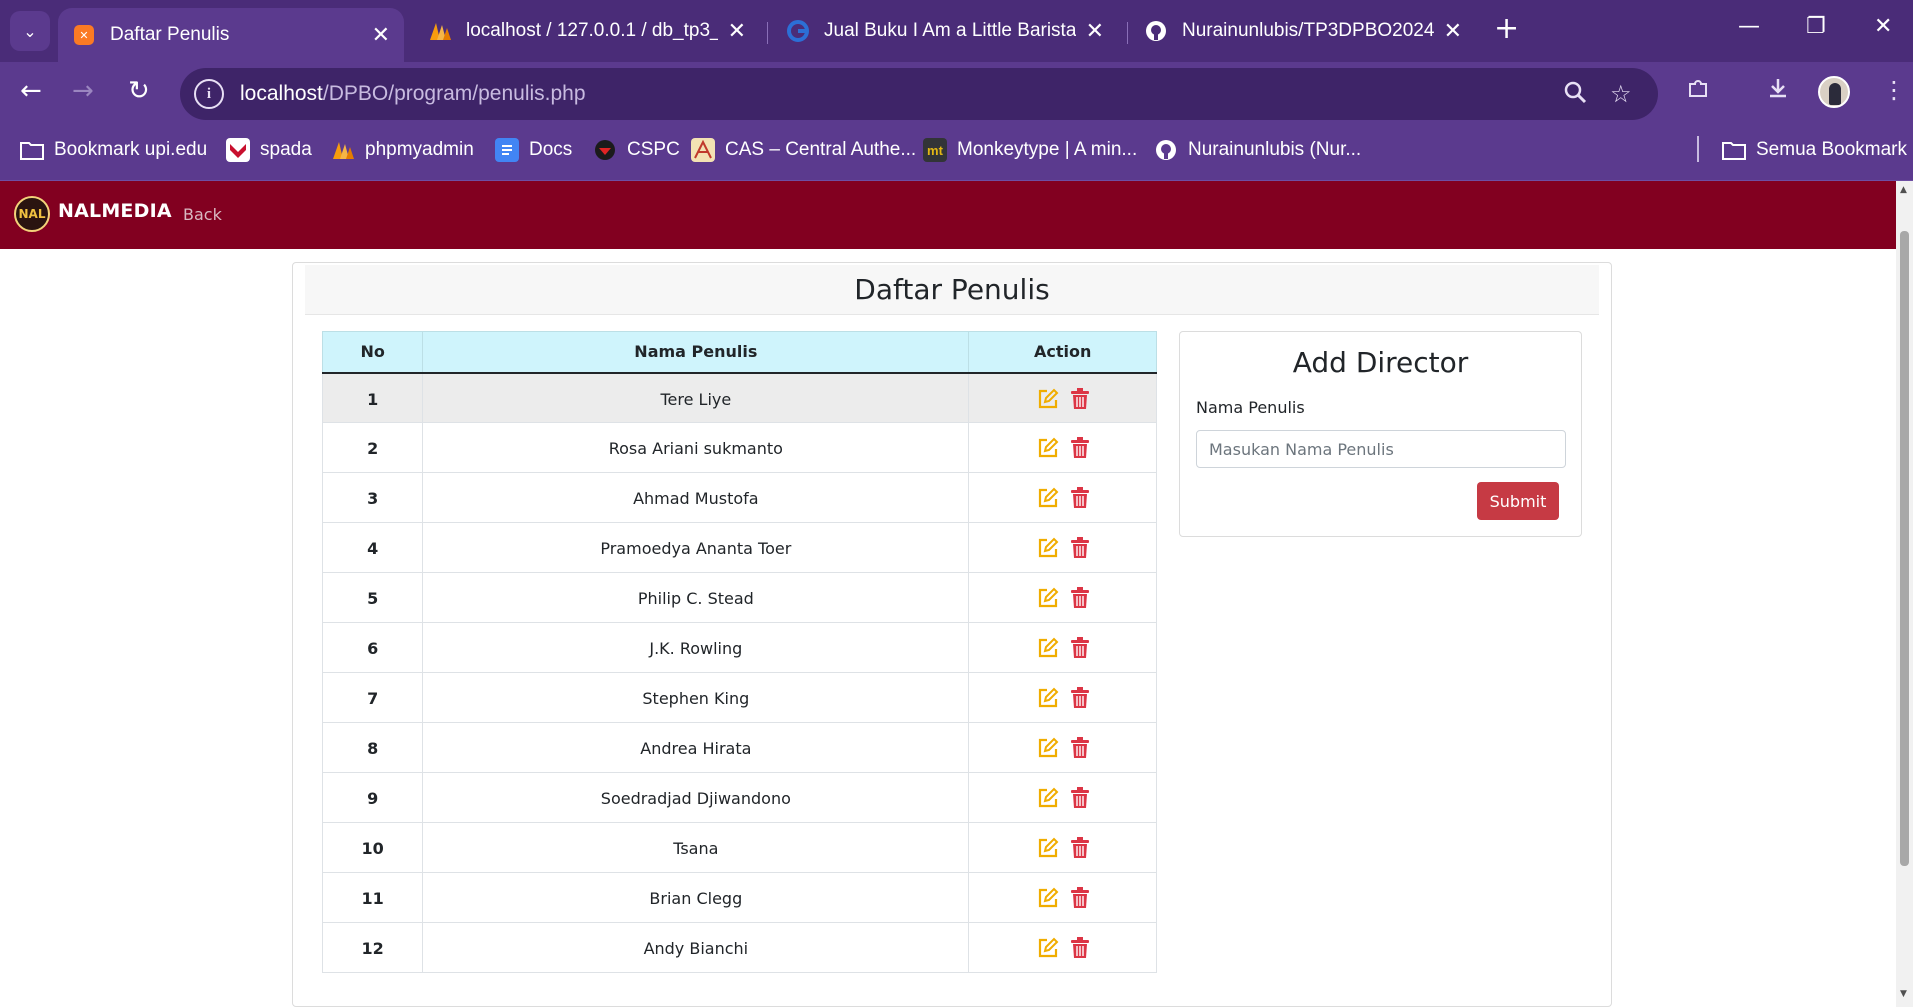 This screenshot has height=1007, width=1913. Describe the element at coordinates (1894, 90) in the screenshot. I see `menu-kebab-icon: ⋮` at that location.